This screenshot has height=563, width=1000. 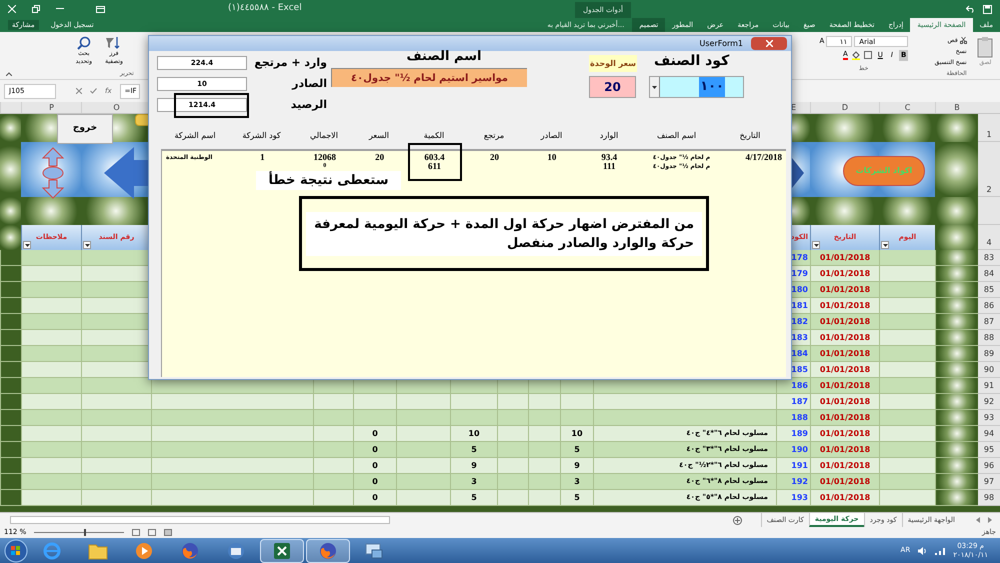 What do you see at coordinates (989, 434) in the screenshot?
I see `row-number: 94` at bounding box center [989, 434].